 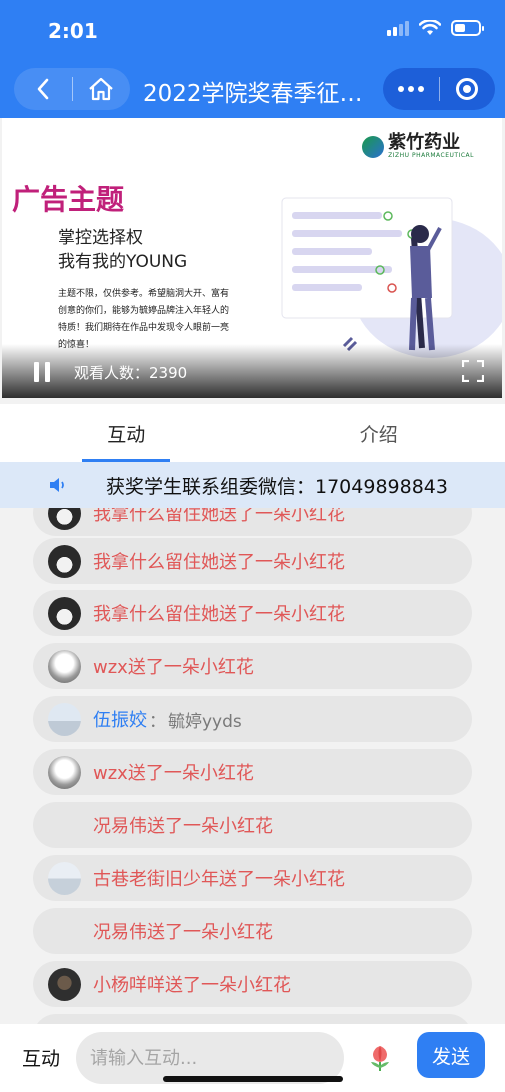 What do you see at coordinates (120, 720) in the screenshot?
I see `commenter-name: 伍振姣` at bounding box center [120, 720].